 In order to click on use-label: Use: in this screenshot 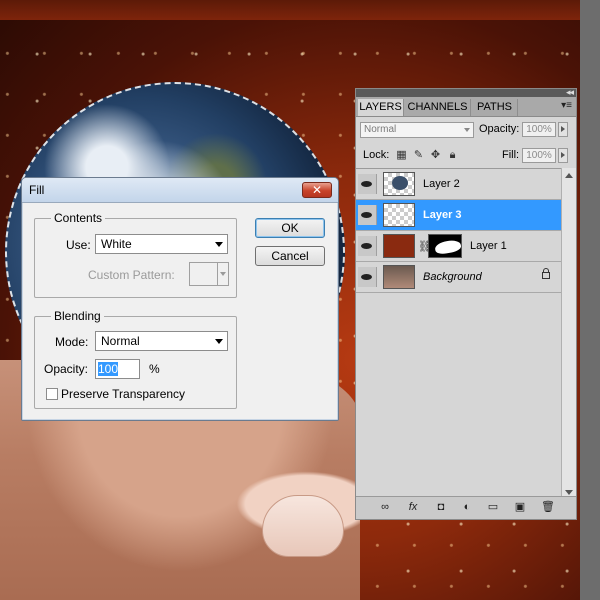, I will do `click(78, 245)`.